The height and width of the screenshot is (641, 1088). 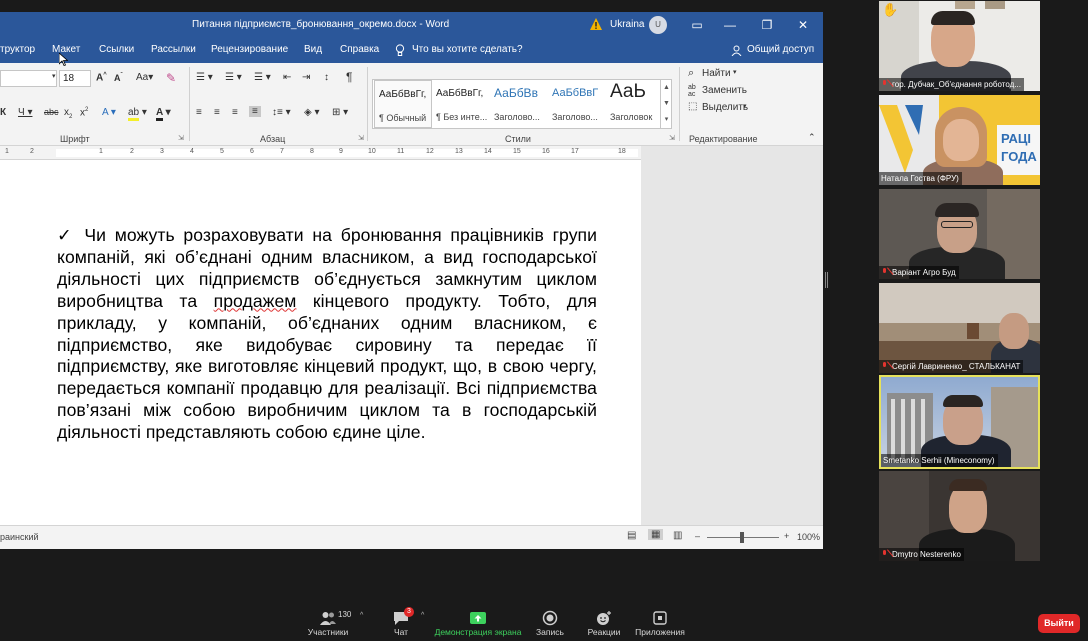 What do you see at coordinates (349, 77) in the screenshot?
I see `show-marks-icon: ¶` at bounding box center [349, 77].